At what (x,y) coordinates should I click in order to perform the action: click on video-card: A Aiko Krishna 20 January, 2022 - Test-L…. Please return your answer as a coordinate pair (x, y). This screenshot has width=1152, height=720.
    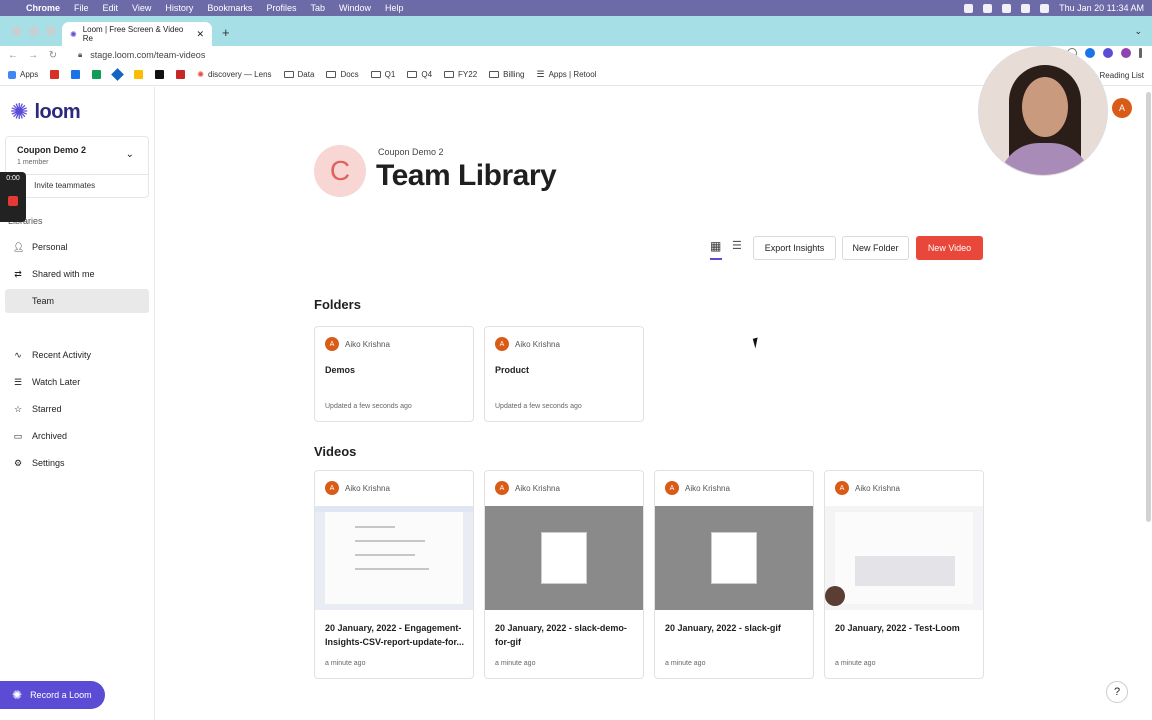
    Looking at the image, I should click on (904, 574).